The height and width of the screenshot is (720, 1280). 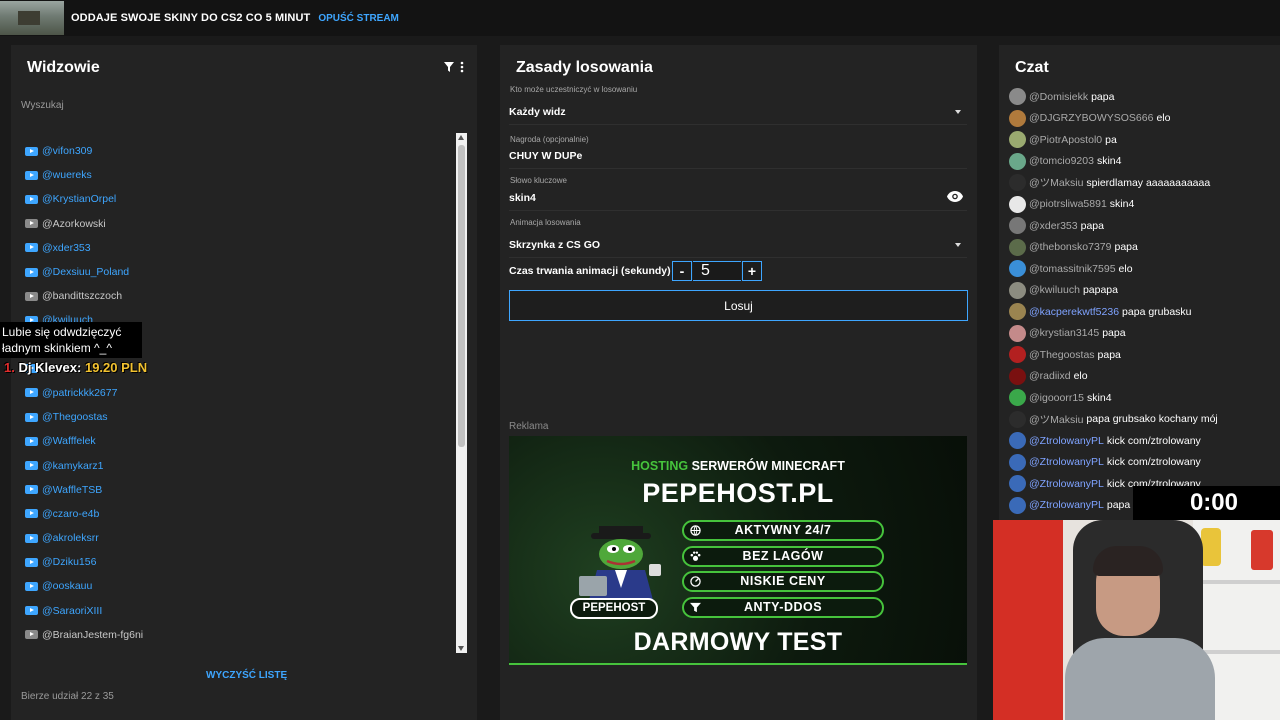 I want to click on chat-username: @kwiluuch, so click(x=1054, y=290).